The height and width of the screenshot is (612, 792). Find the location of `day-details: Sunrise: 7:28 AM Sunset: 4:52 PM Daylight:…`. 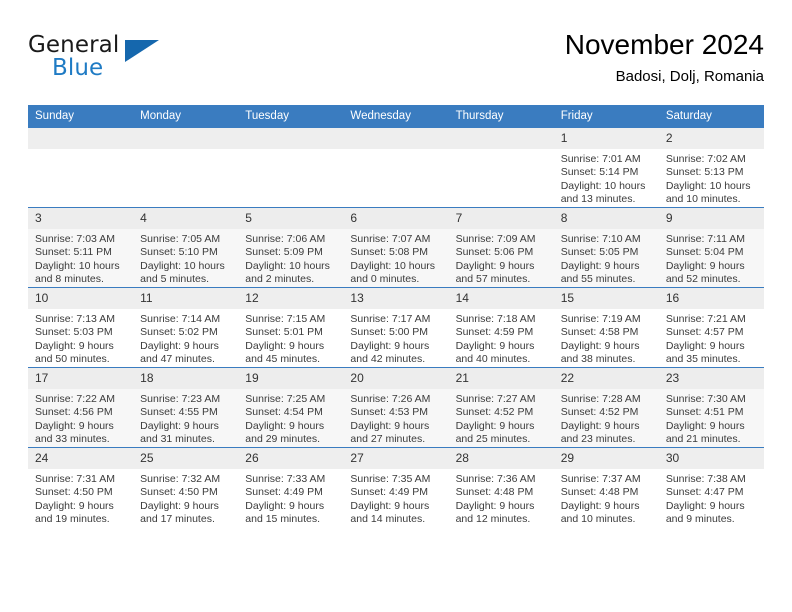

day-details: Sunrise: 7:28 AM Sunset: 4:52 PM Daylight:… is located at coordinates (606, 418).